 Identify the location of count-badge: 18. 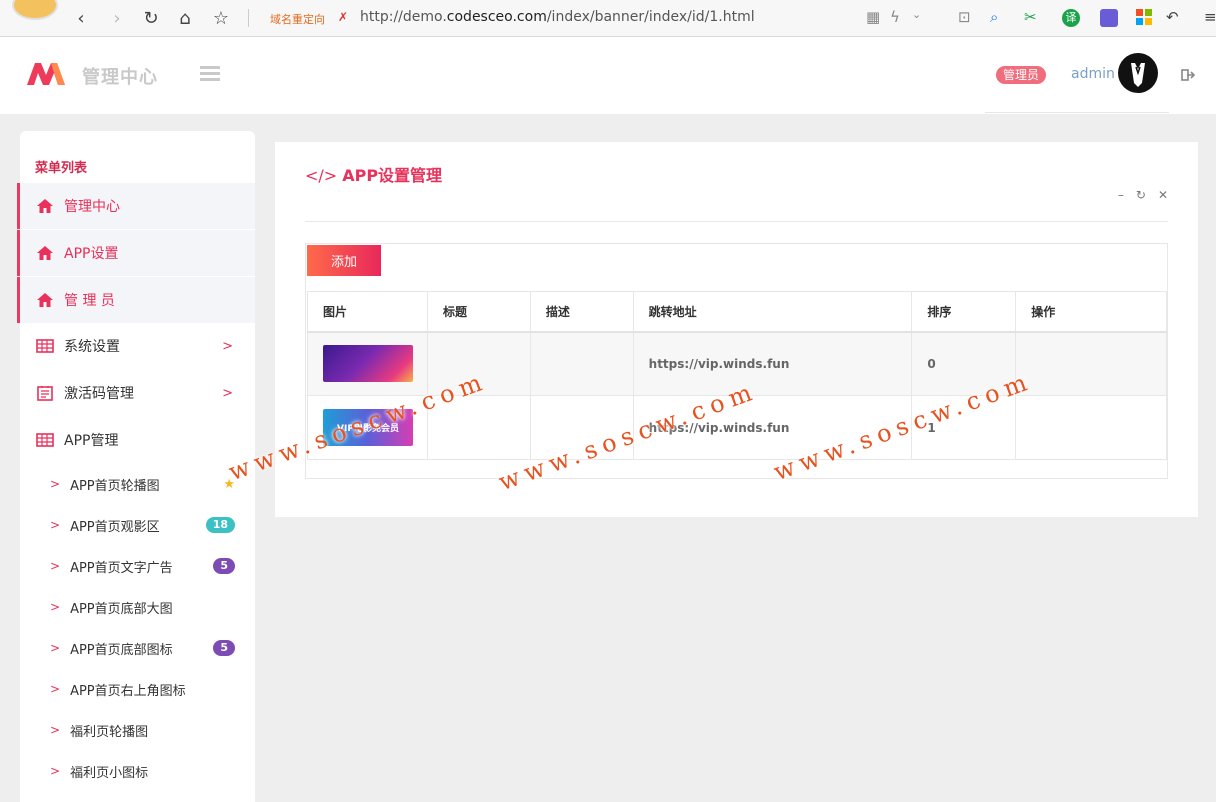
(220, 525).